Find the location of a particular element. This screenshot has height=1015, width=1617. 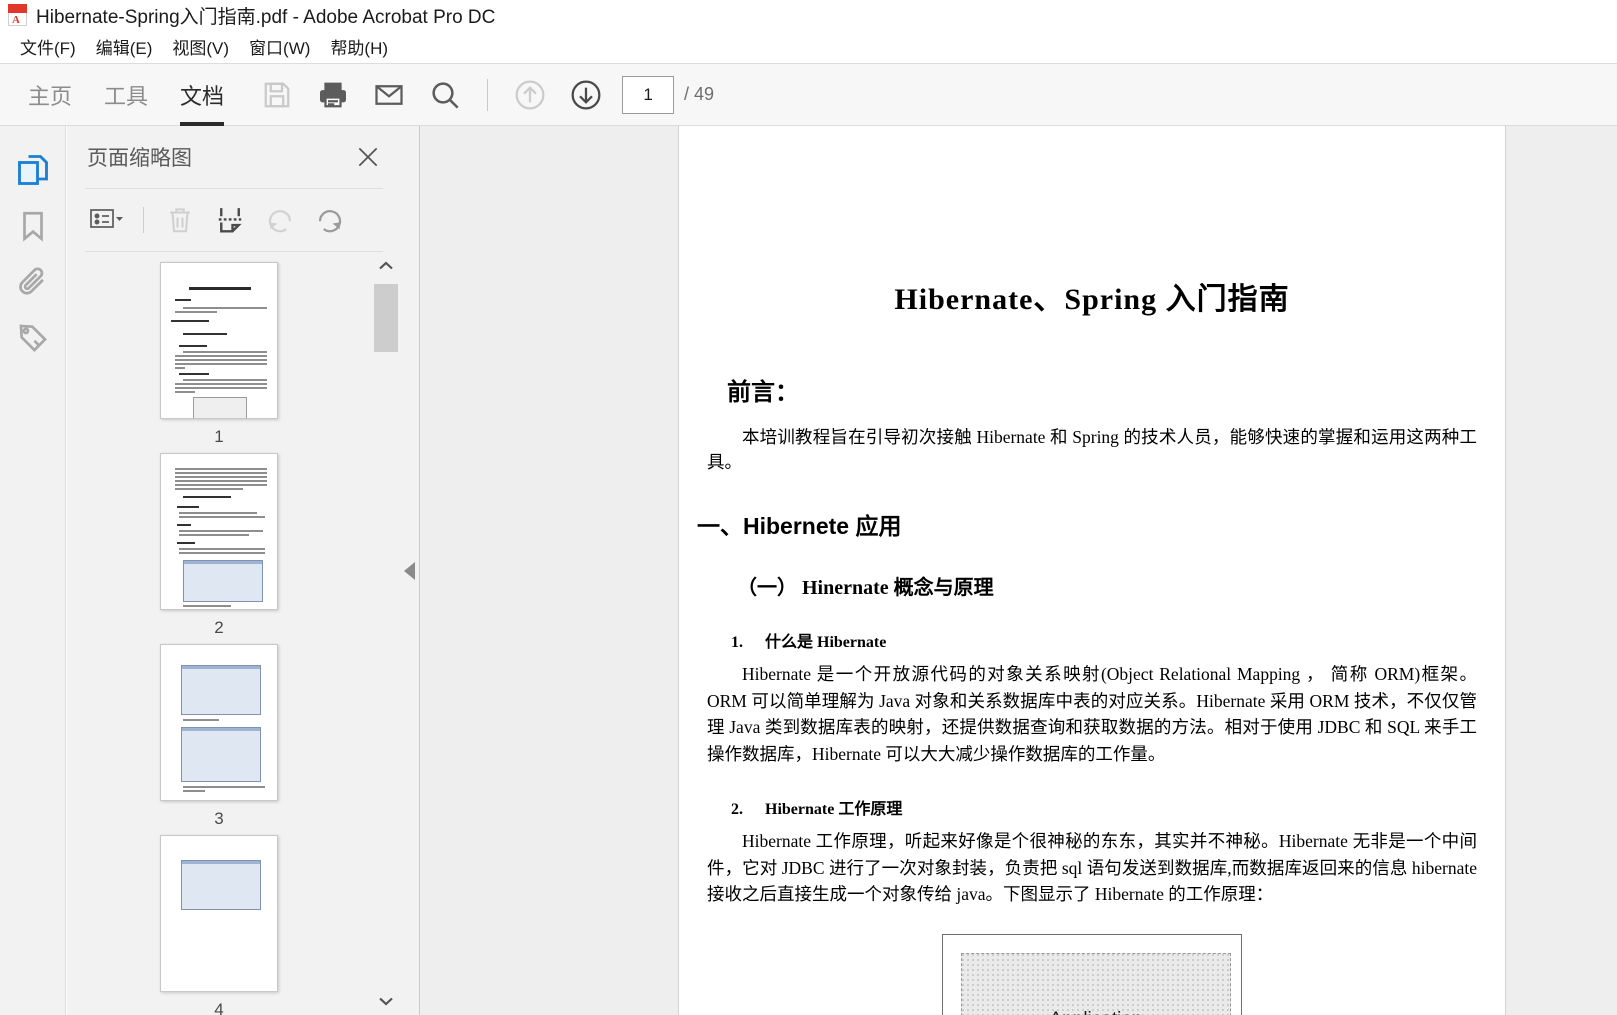

tab-document: 文档 is located at coordinates (202, 95).